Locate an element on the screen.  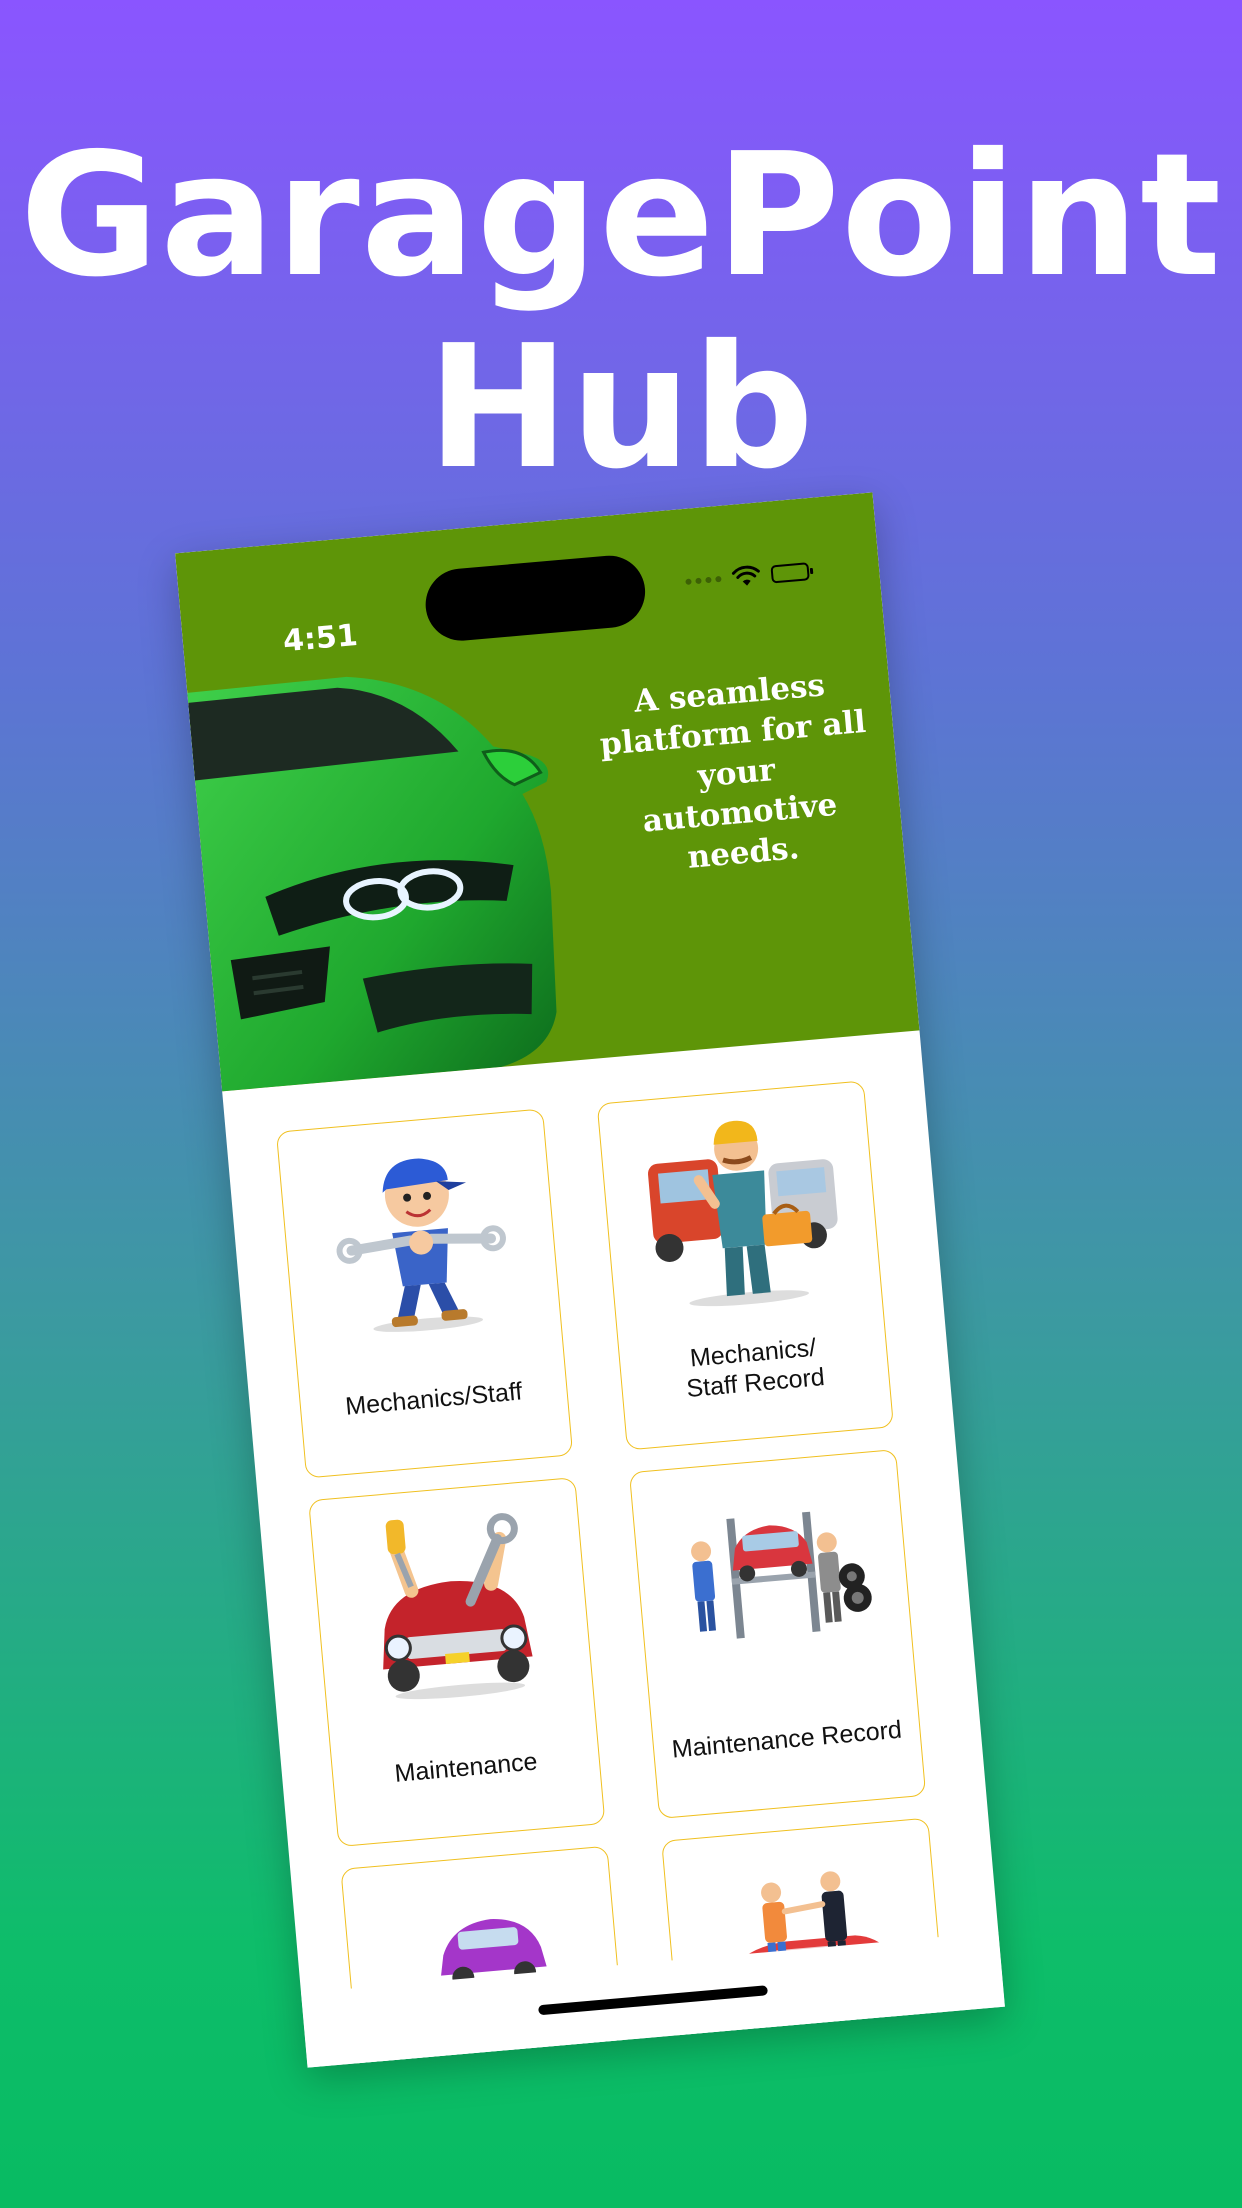
car-repair-icon is located at coordinates (458, 1606).